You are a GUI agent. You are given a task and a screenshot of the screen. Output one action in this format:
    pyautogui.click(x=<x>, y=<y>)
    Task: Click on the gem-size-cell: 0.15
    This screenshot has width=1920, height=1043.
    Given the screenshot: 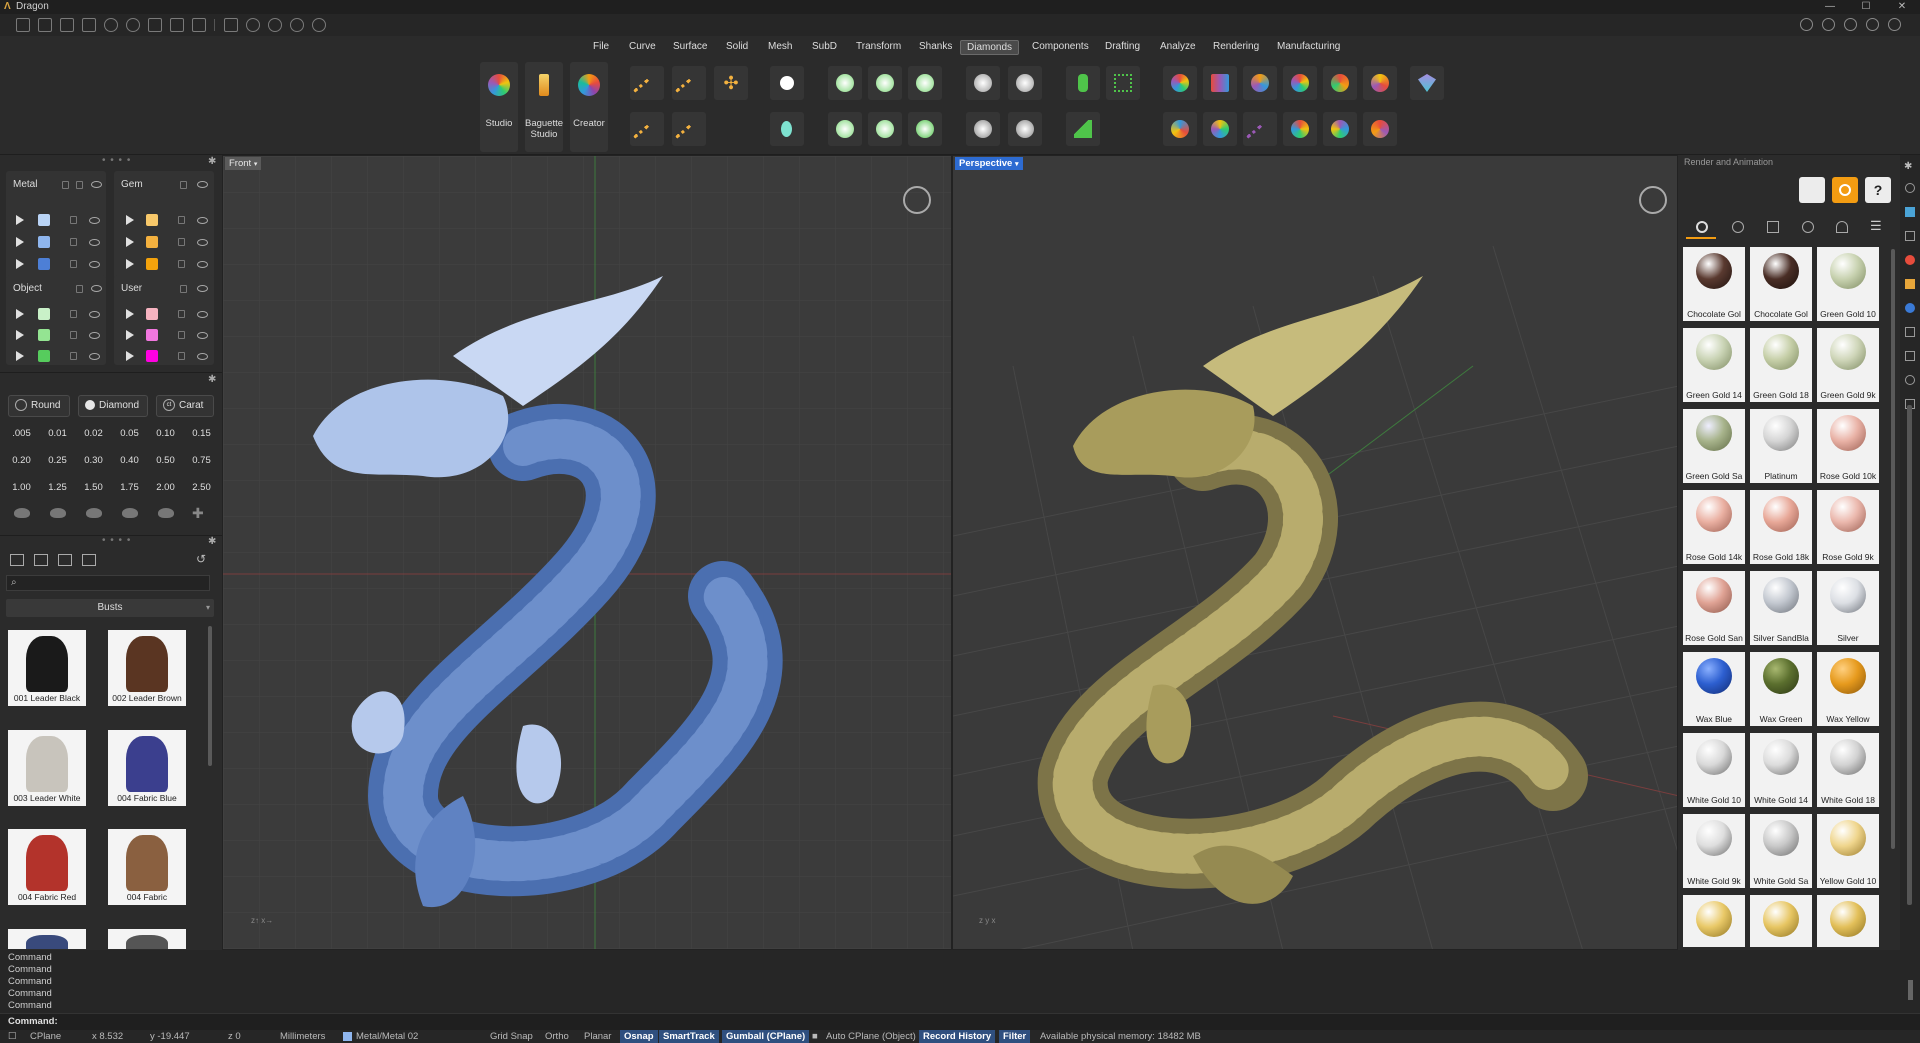 What is the action you would take?
    pyautogui.click(x=201, y=434)
    